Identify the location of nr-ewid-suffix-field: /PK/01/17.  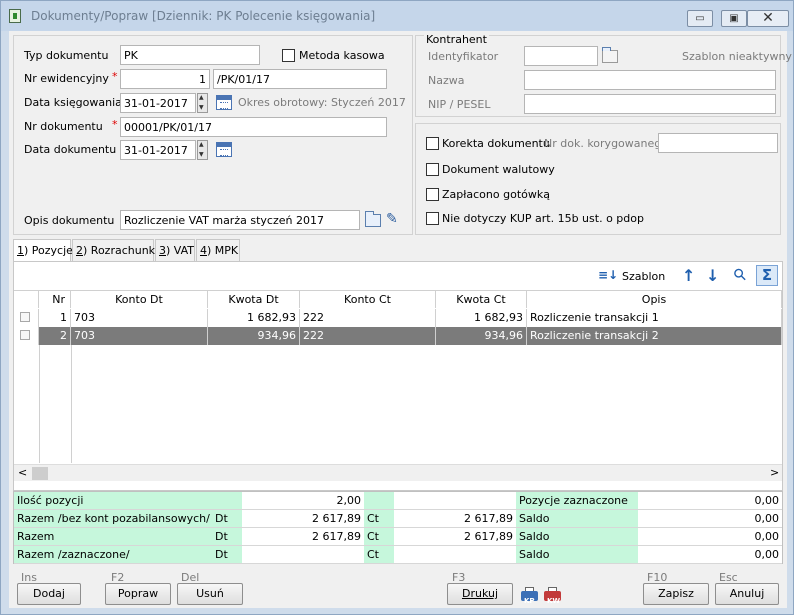
(300, 79).